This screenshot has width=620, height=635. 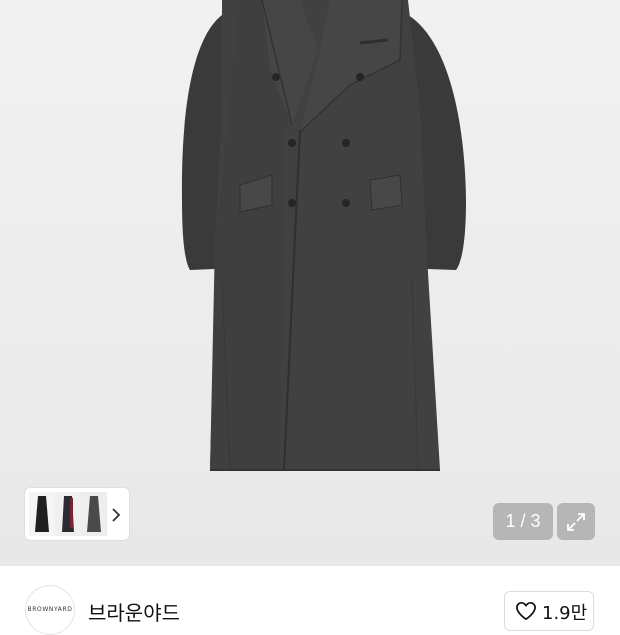 What do you see at coordinates (523, 521) in the screenshot?
I see `page-indicator: 1 / 3` at bounding box center [523, 521].